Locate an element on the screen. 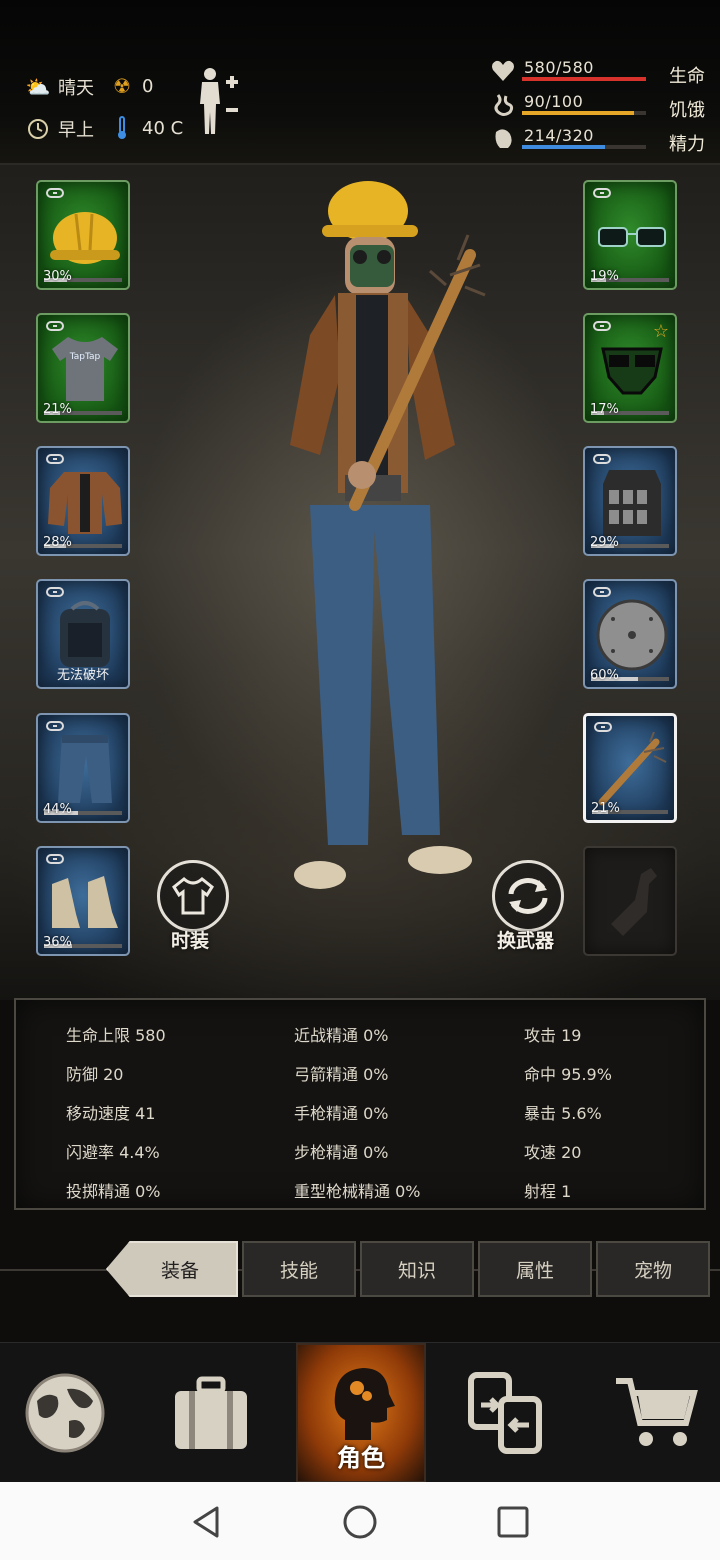 The width and height of the screenshot is (720, 1560). nav-world-map is located at coordinates (65, 1413).